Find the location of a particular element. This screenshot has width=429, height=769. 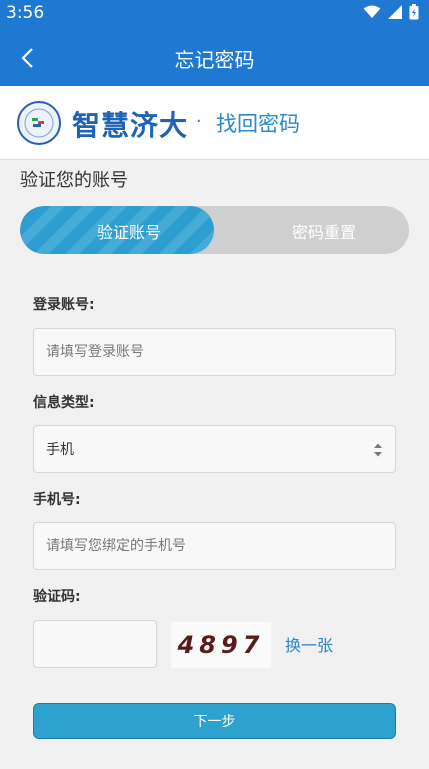

refresh-captcha-link: 换一张 is located at coordinates (309, 644).